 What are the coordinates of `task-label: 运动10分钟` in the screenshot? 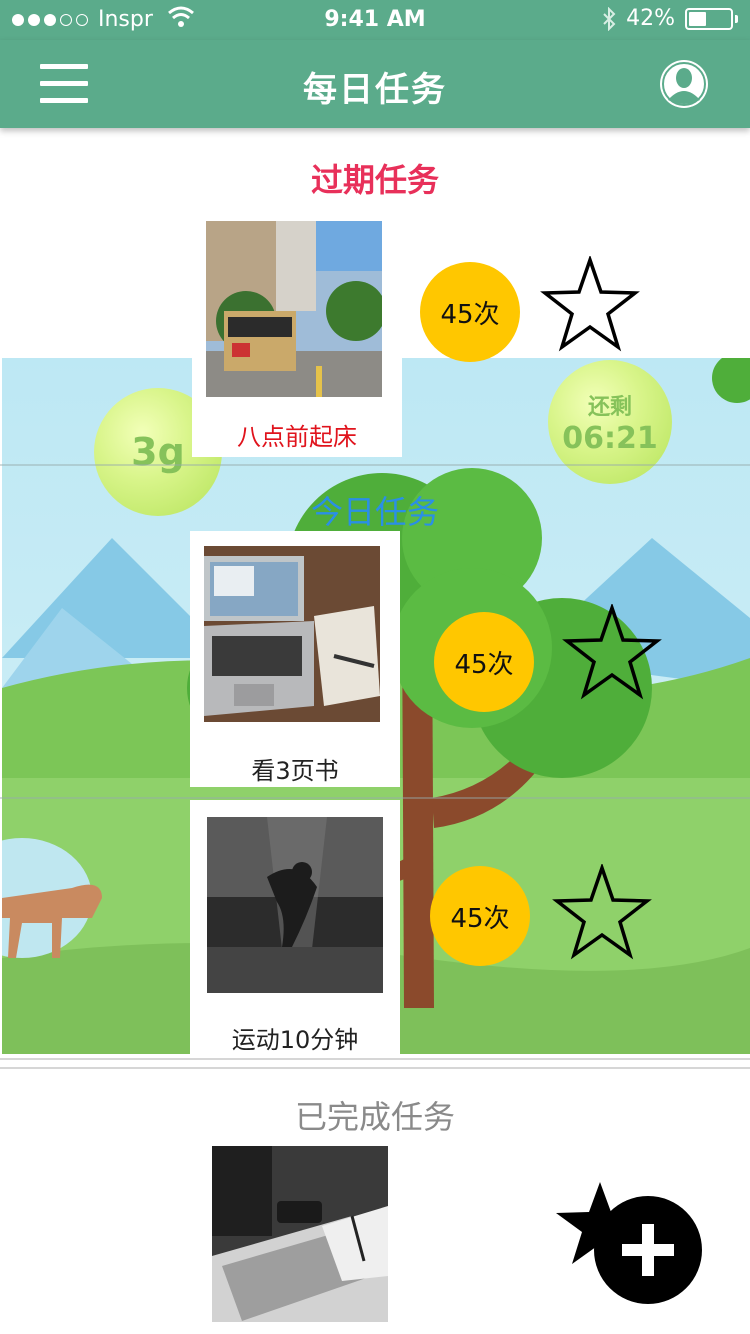 It's located at (295, 1040).